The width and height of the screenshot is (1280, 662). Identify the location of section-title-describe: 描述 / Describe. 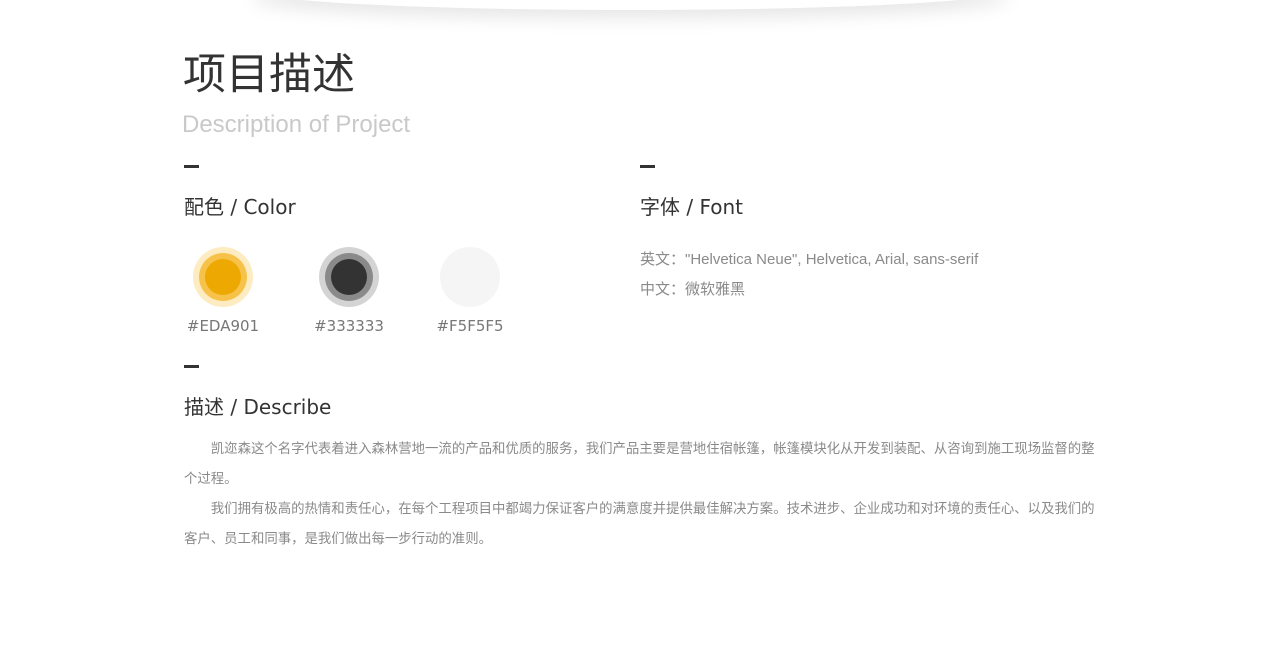
(258, 407).